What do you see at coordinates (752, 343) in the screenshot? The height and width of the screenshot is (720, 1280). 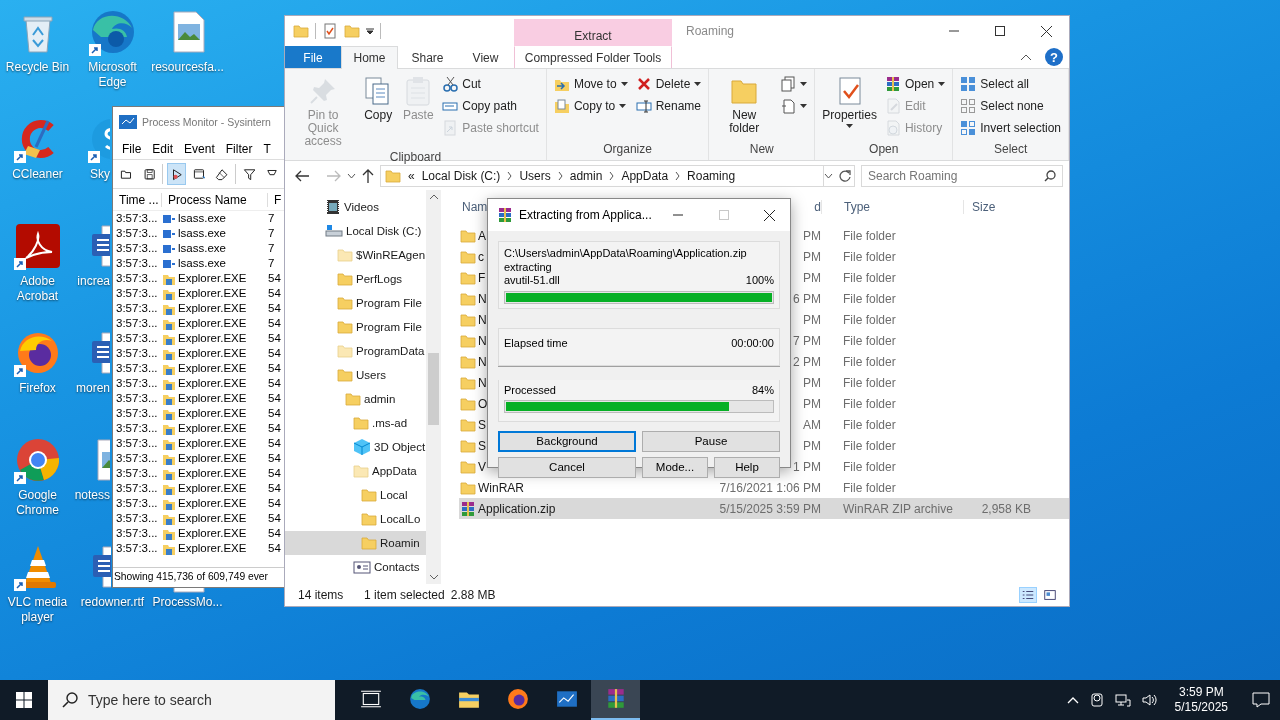 I see `field-value: 00:00:00` at bounding box center [752, 343].